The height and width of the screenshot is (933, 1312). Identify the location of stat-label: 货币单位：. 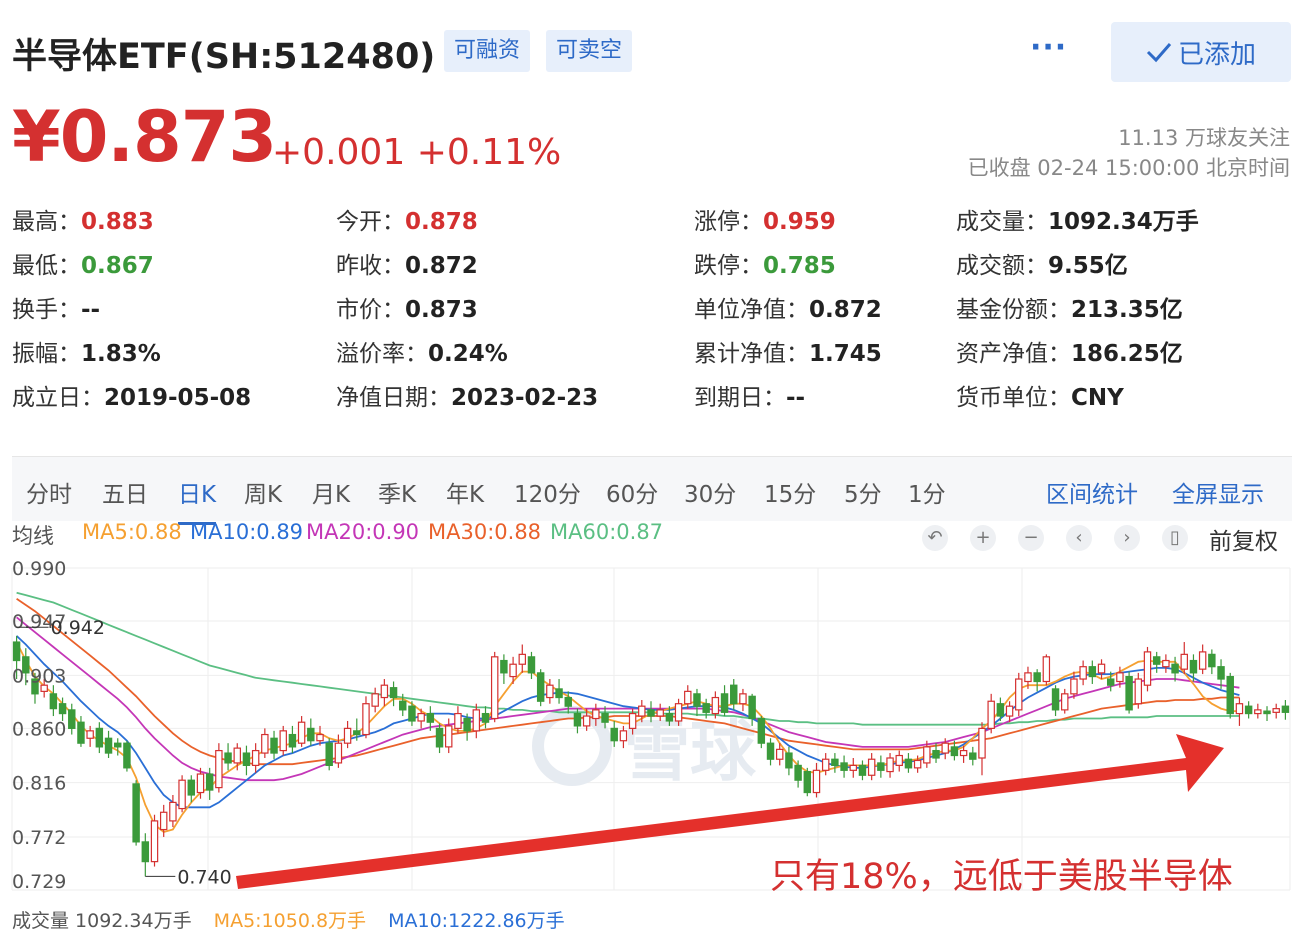
(1013, 398).